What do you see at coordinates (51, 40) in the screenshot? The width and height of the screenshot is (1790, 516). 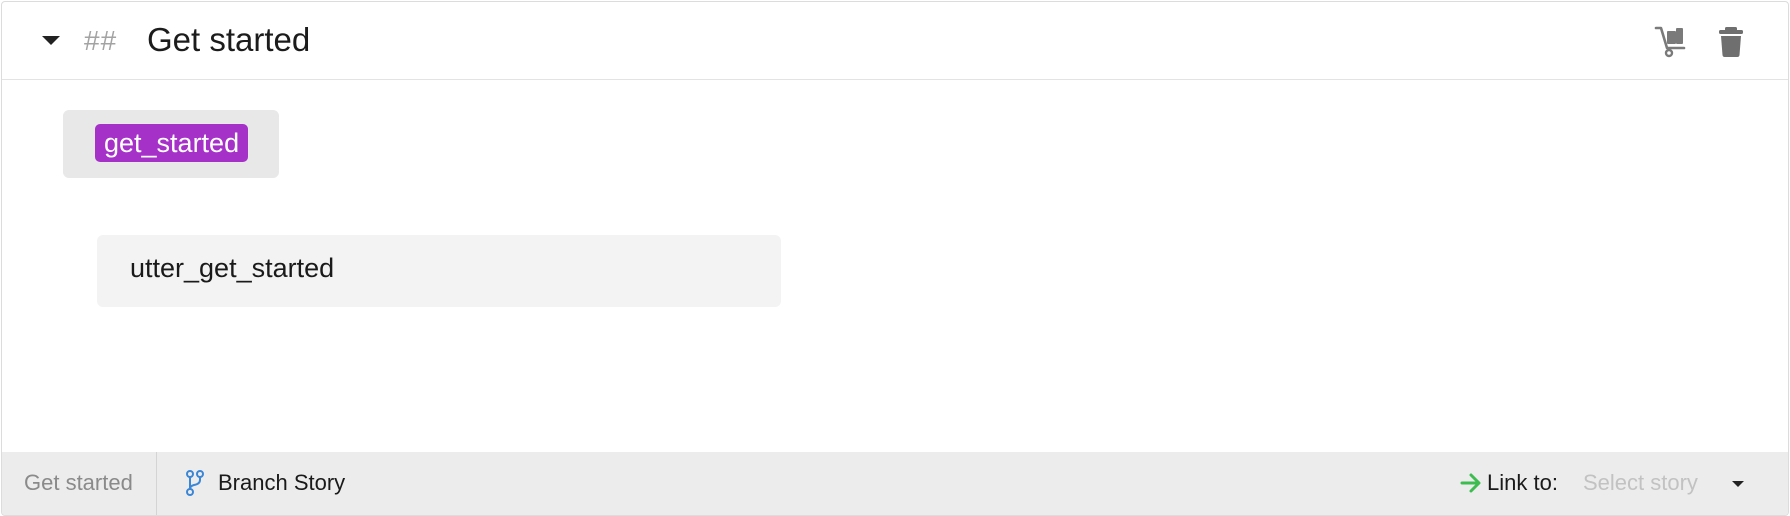 I see `caret-down-icon` at bounding box center [51, 40].